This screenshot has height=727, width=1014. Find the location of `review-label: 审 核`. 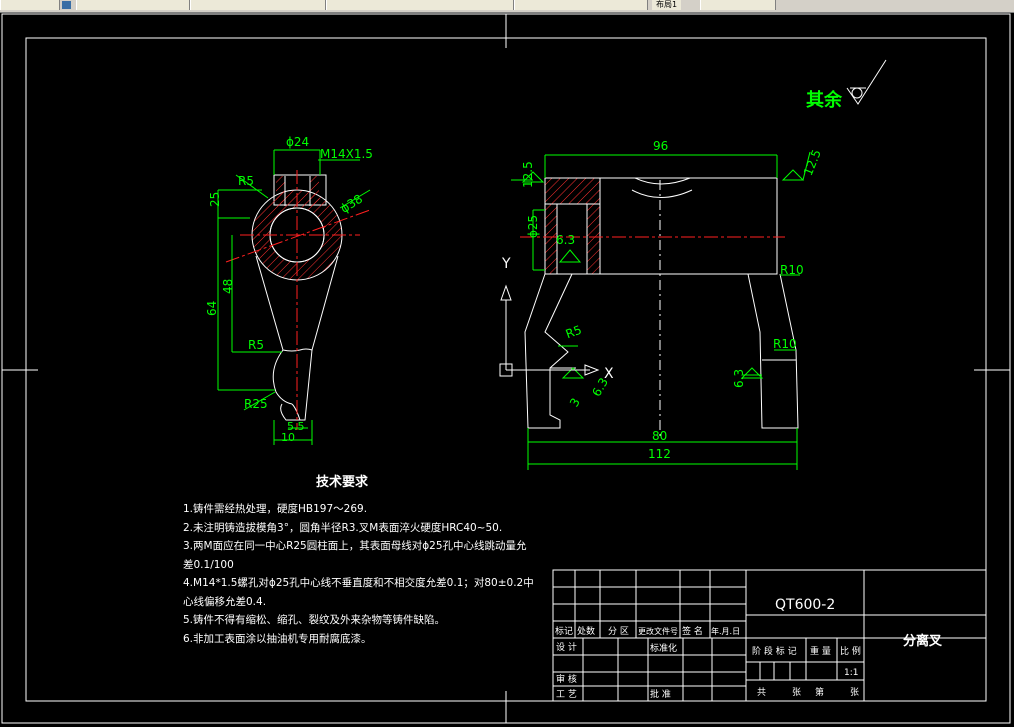

review-label: 审 核 is located at coordinates (566, 679).